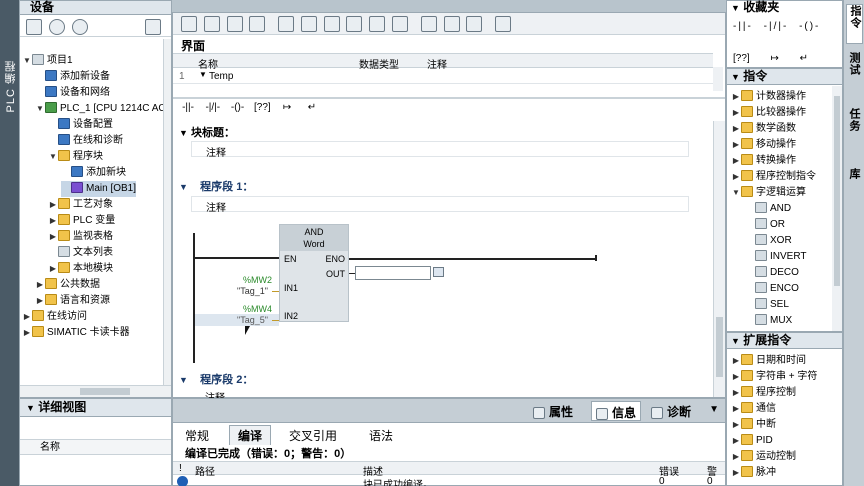 The height and width of the screenshot is (486, 864). I want to click on favorites-icon, so click(377, 24).